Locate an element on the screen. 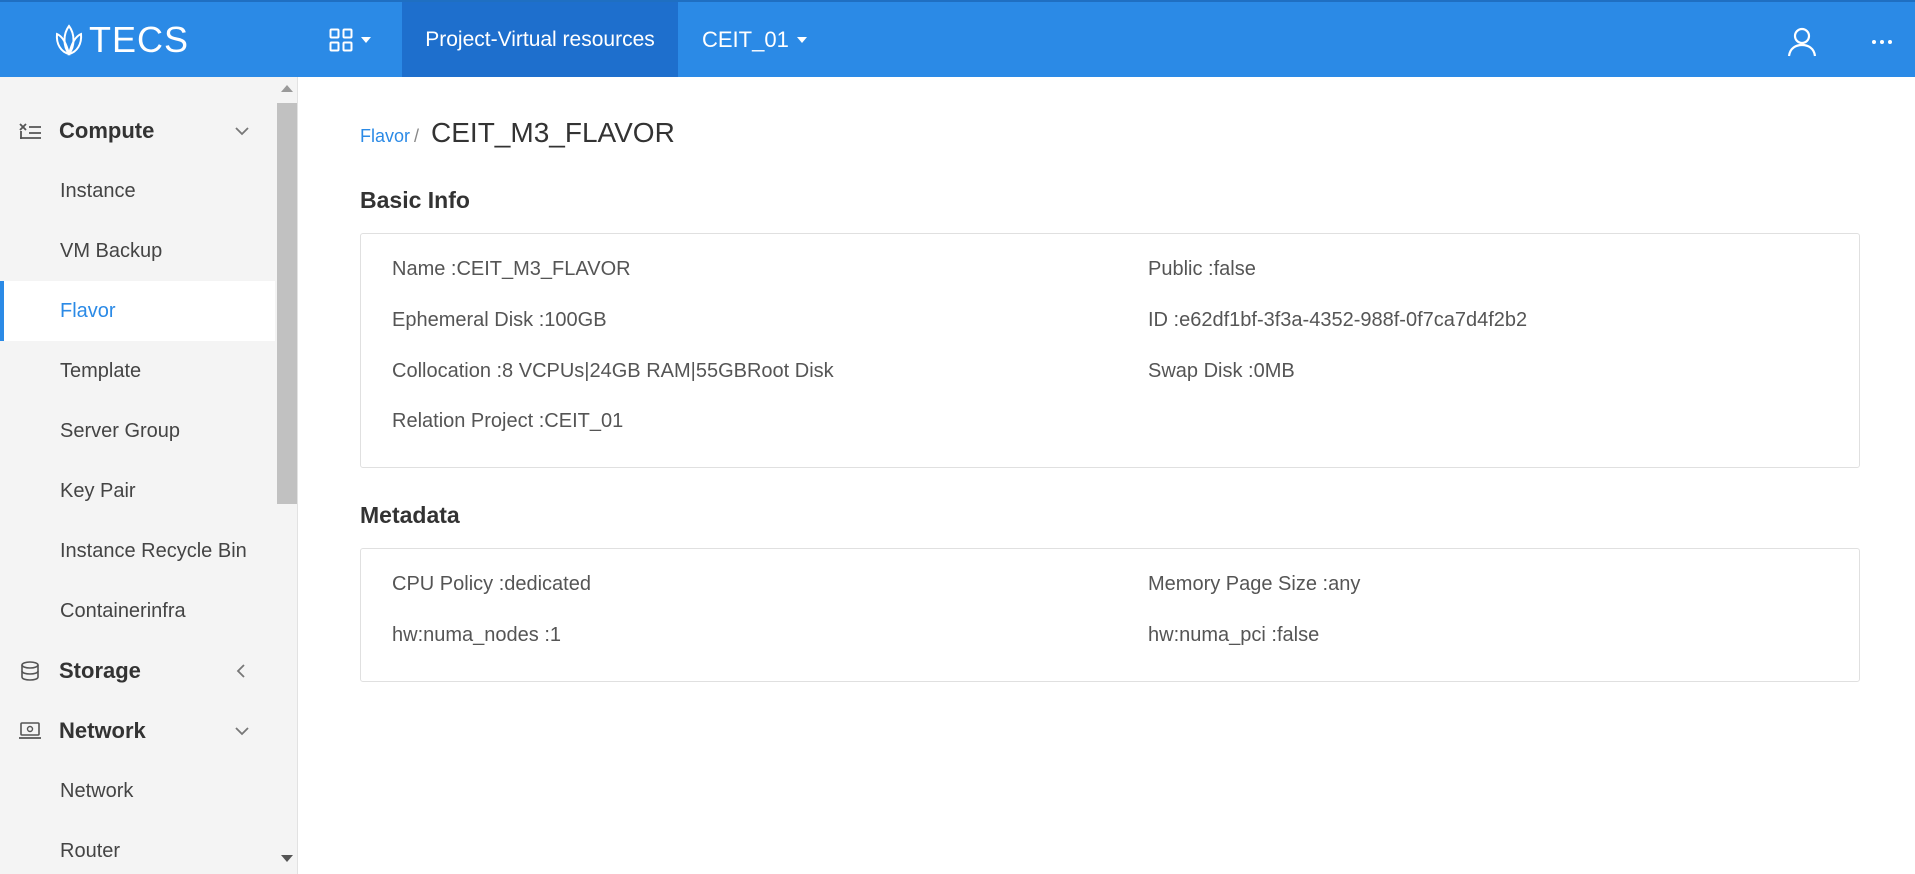 The width and height of the screenshot is (1915, 874). sidebar-item-instance-recycle-bin: Instance Recycle Bin is located at coordinates (137, 551).